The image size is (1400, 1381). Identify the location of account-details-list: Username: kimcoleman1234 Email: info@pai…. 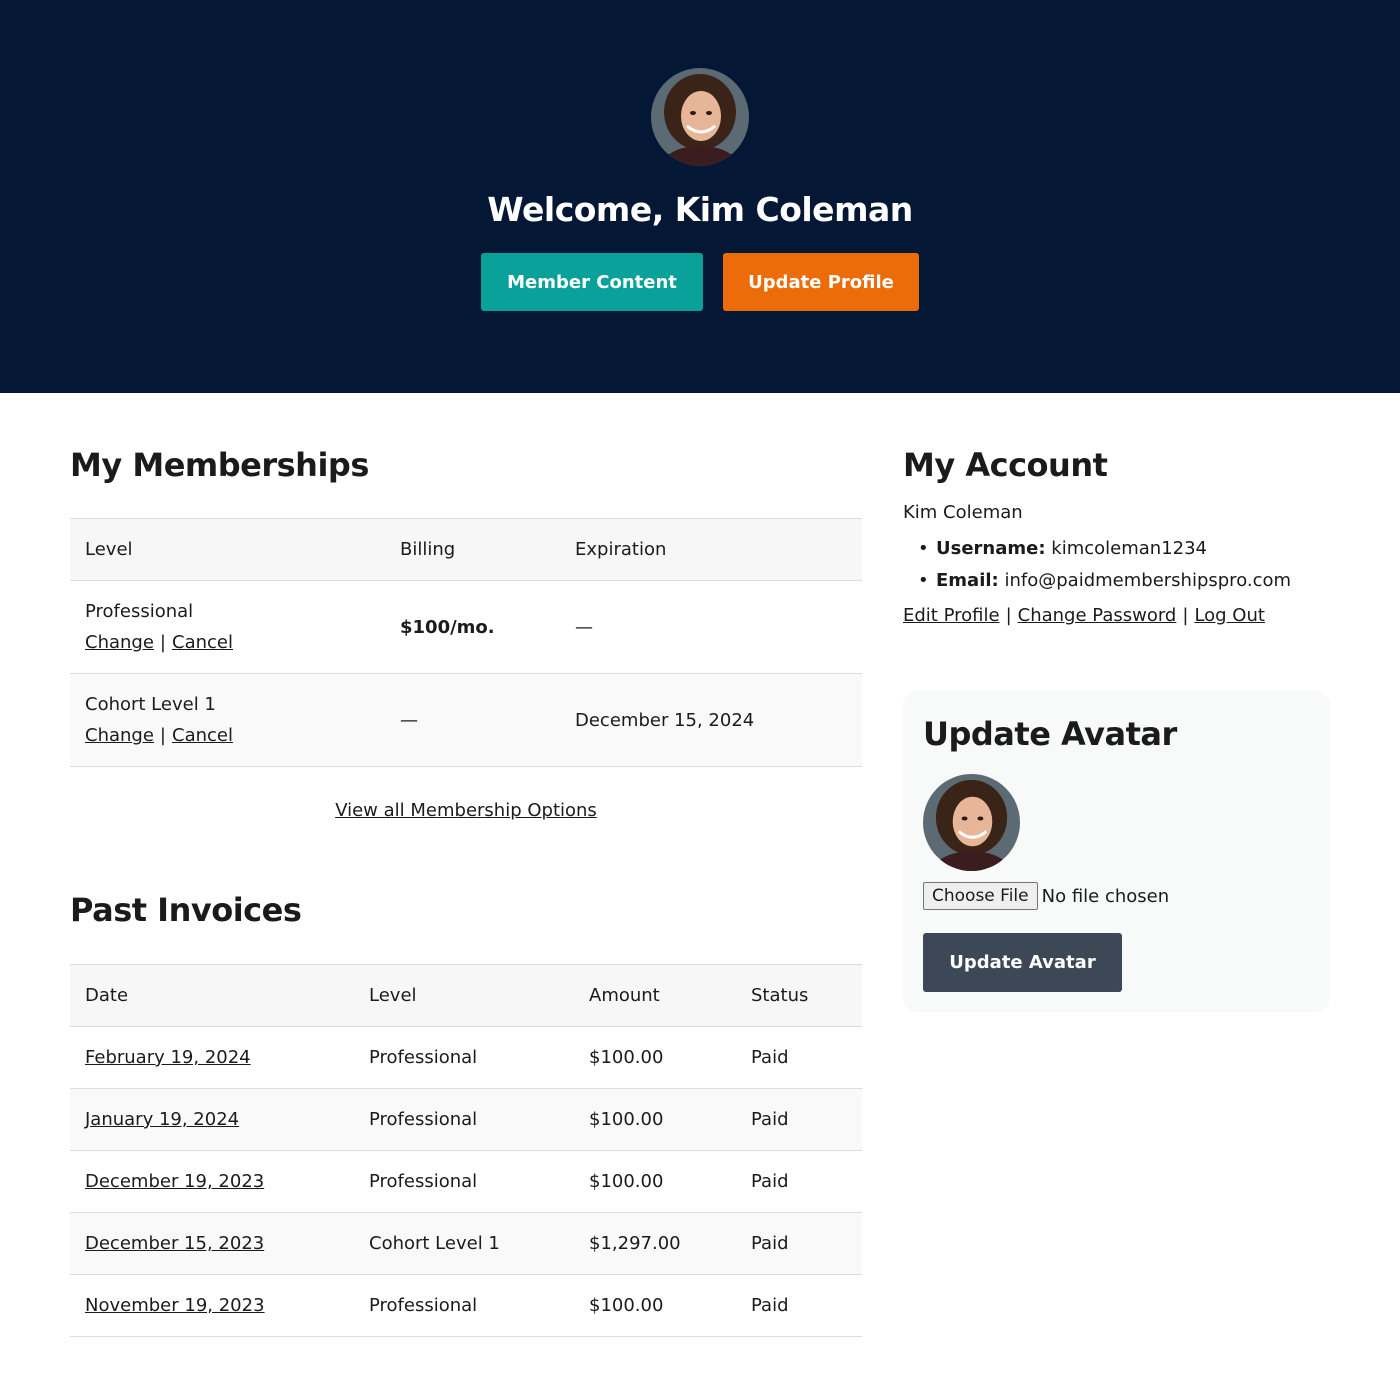
(1104, 565).